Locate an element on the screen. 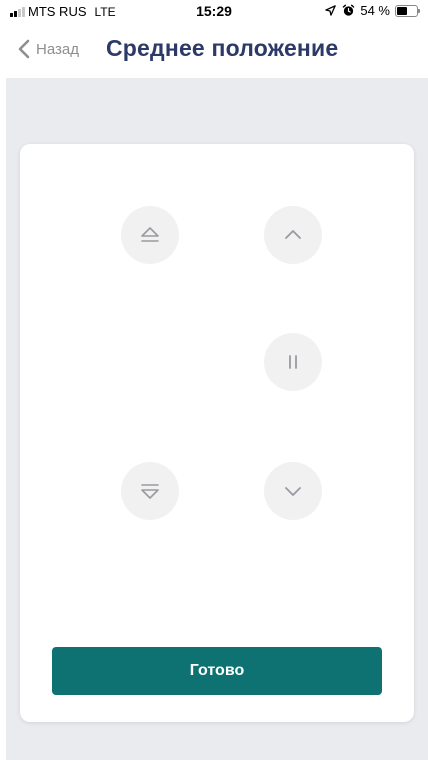 Image resolution: width=428 pixels, height=760 pixels. back-label: Назад is located at coordinates (57, 49).